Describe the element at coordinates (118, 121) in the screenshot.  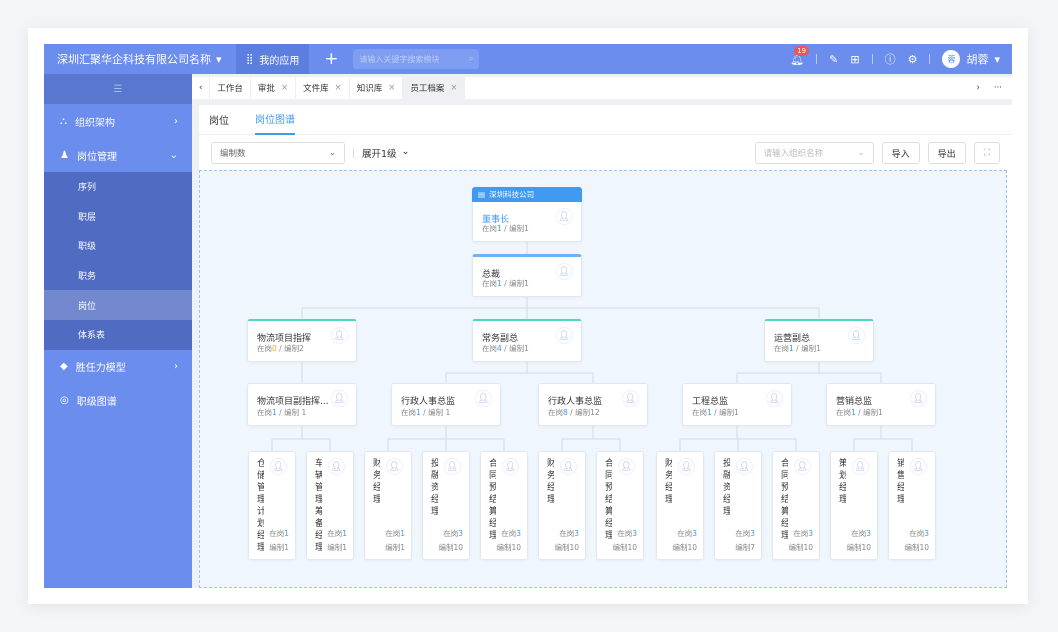
I see `sidebar-item-org: ⛬ 组织架构 ›` at that location.